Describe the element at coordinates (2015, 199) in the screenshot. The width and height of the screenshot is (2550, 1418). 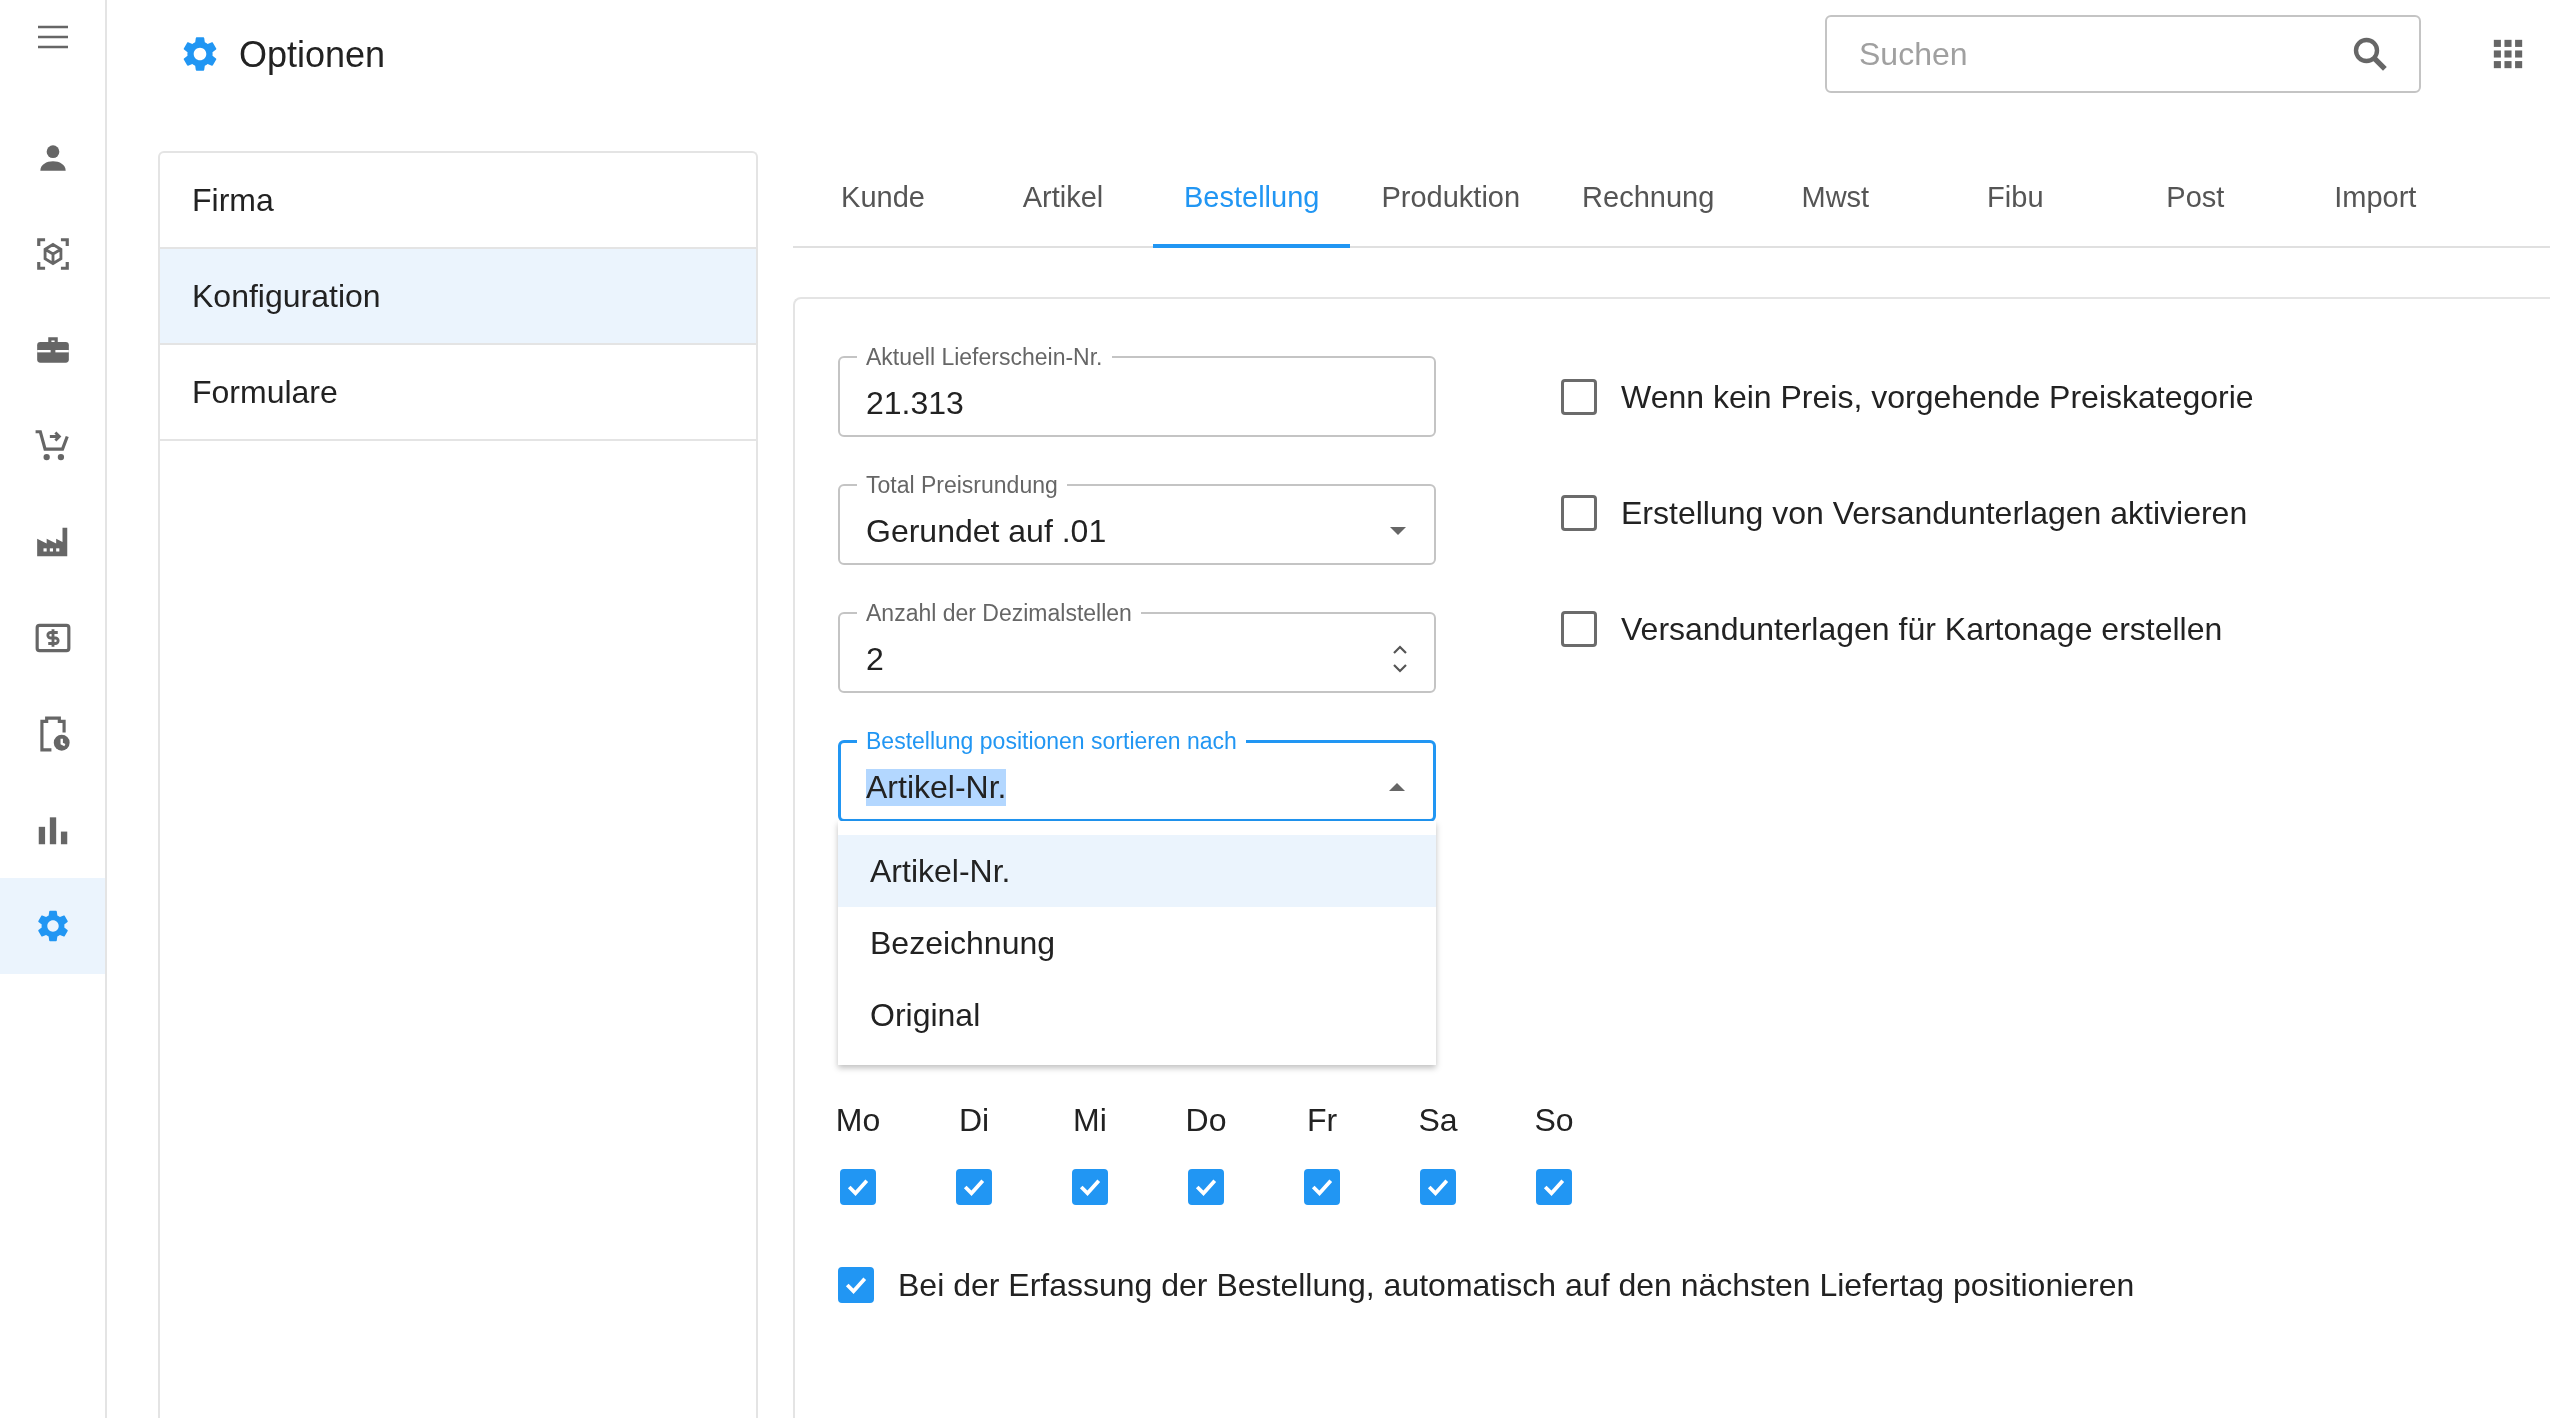
I see `tab: Fibu` at that location.